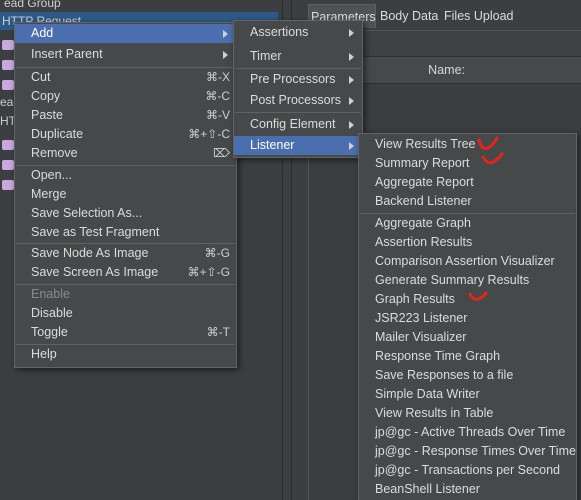  What do you see at coordinates (298, 100) in the screenshot?
I see `menu-item-post-processors: Post Processors` at bounding box center [298, 100].